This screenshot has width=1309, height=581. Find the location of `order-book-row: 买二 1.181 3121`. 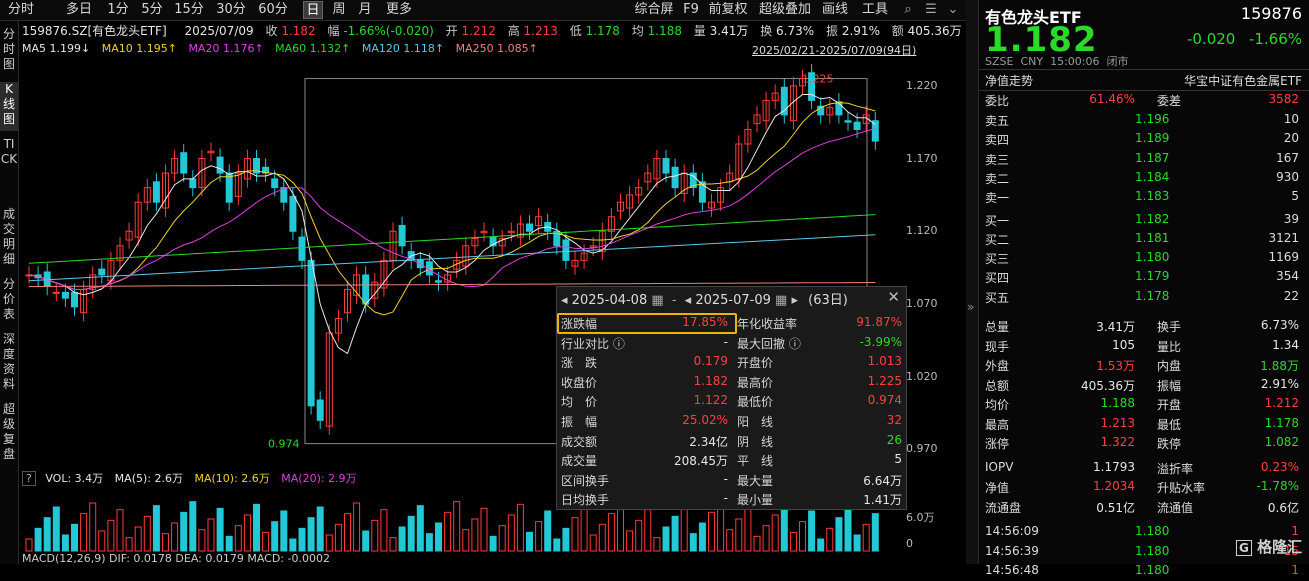

order-book-row: 买二 1.181 3121 is located at coordinates (1144, 239).